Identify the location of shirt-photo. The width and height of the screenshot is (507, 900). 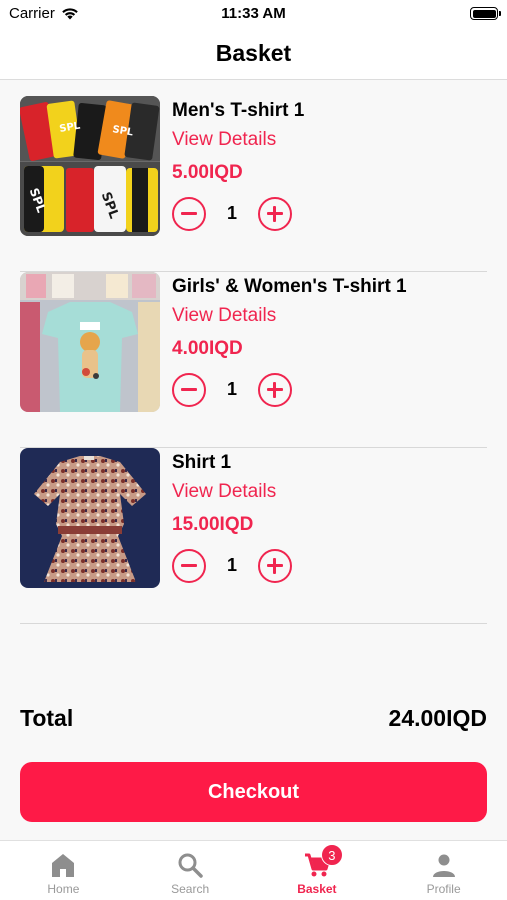
(90, 518).